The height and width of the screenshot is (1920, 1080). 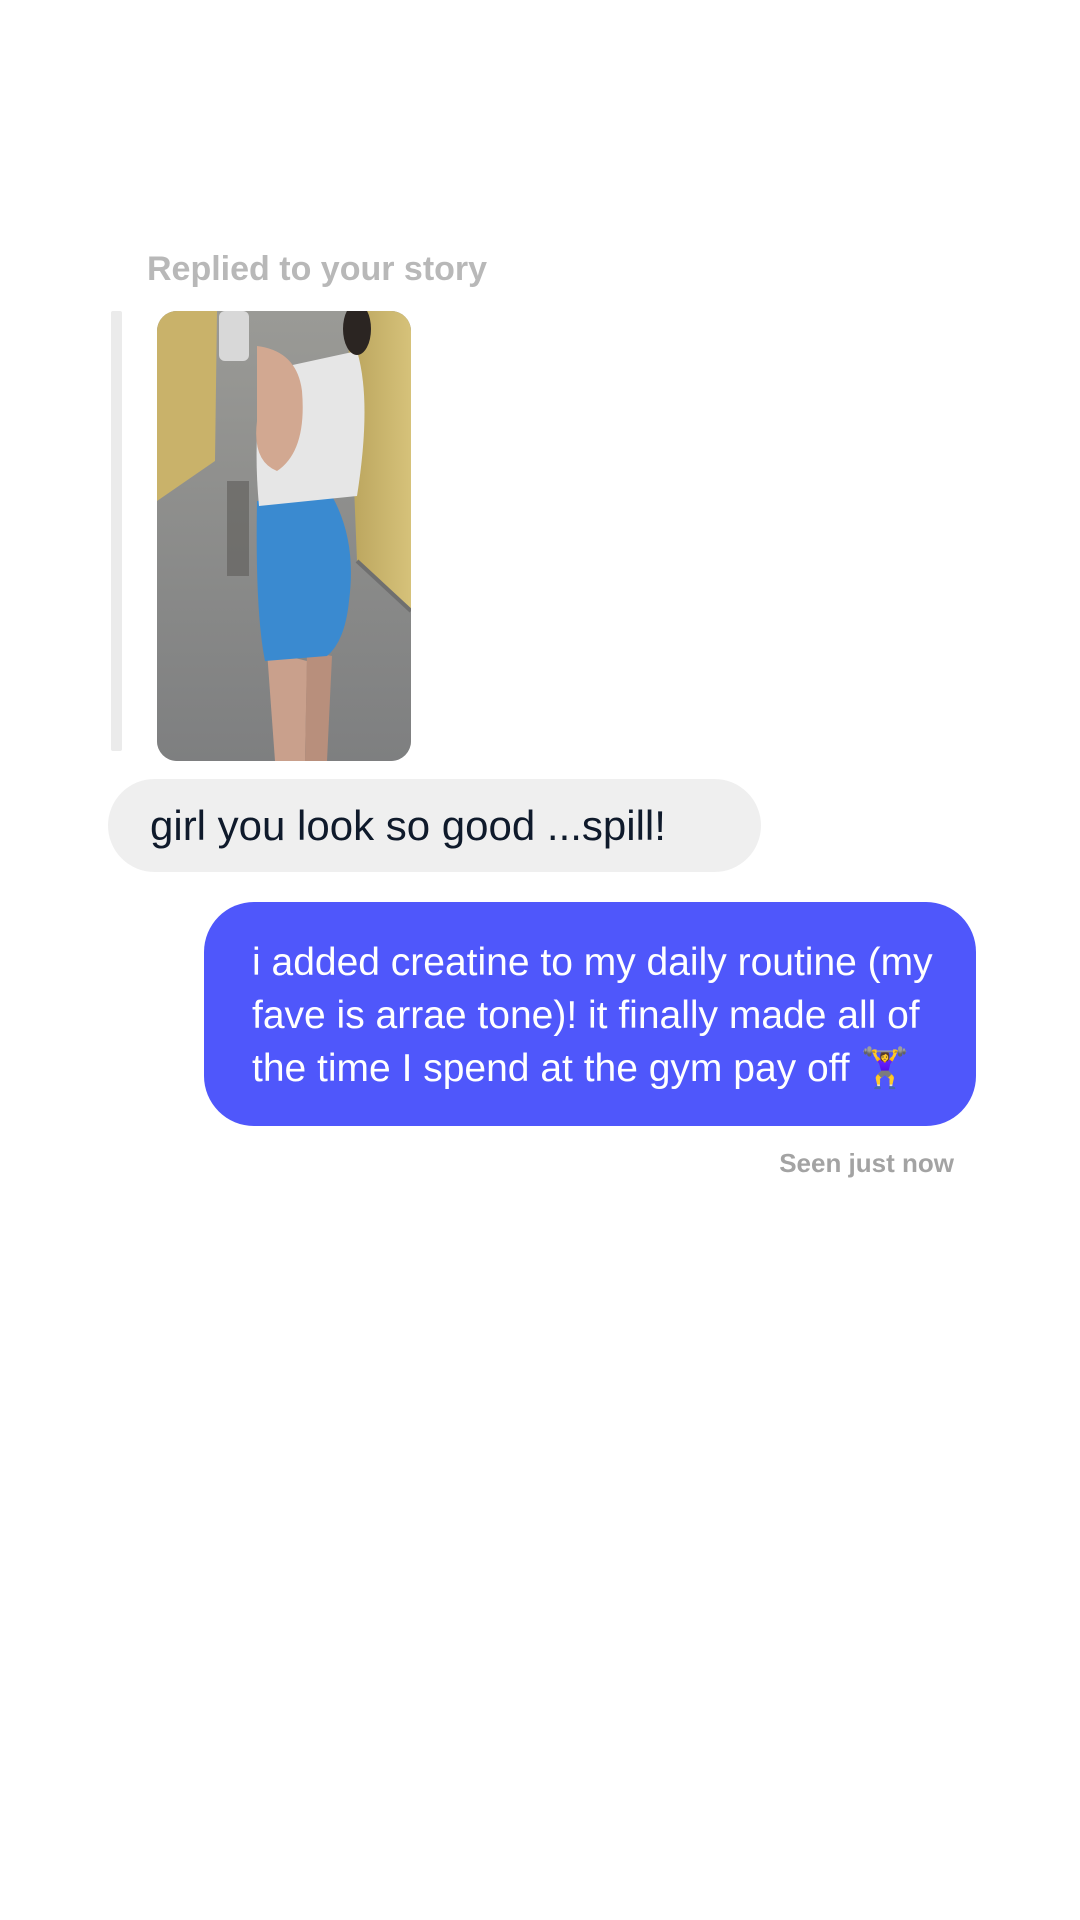 I want to click on story-thumbnail, so click(x=284, y=536).